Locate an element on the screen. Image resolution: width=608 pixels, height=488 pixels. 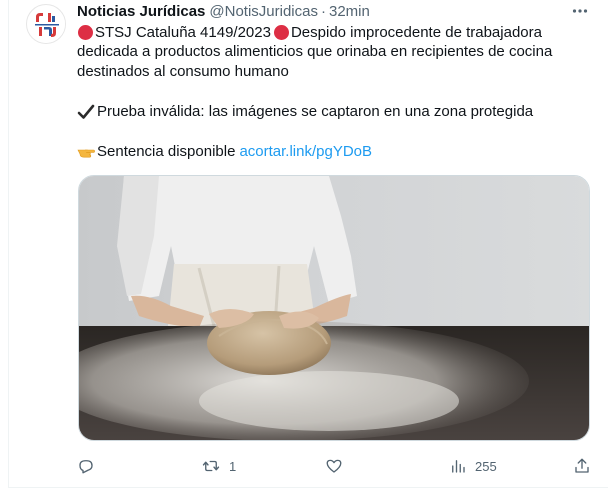
like-button is located at coordinates (338, 466).